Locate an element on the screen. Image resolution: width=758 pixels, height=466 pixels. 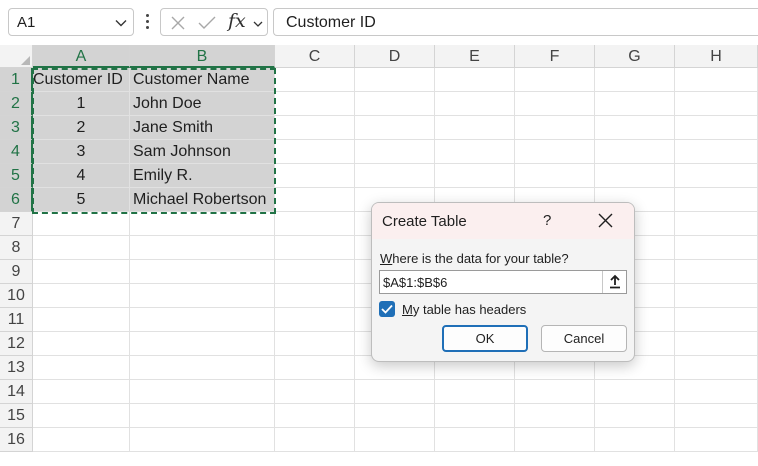
cell-a2: 1 is located at coordinates (81, 104).